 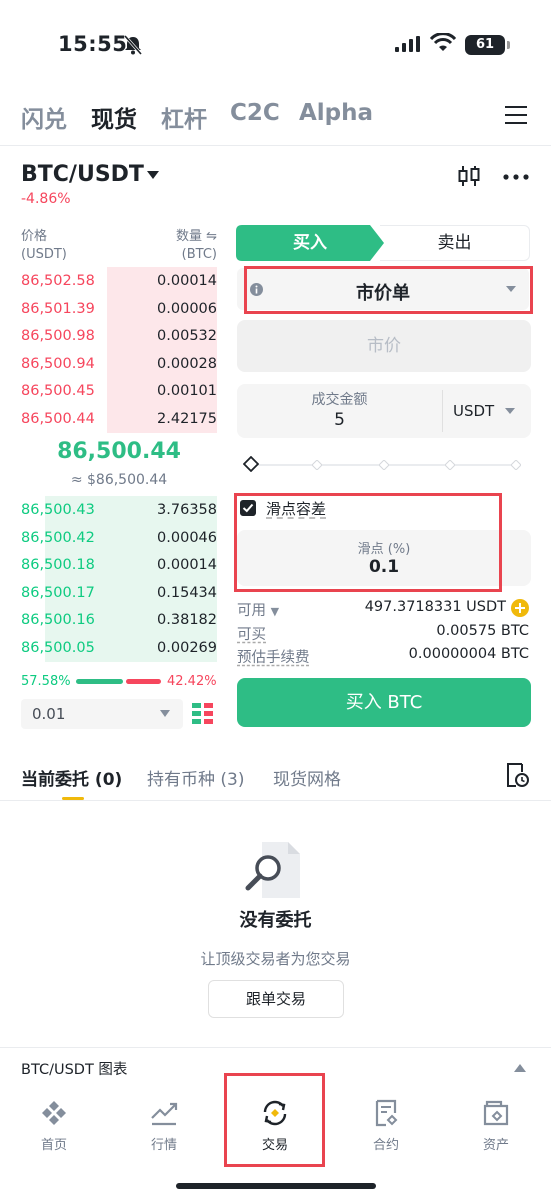 I want to click on header-divider, so click(x=275, y=145).